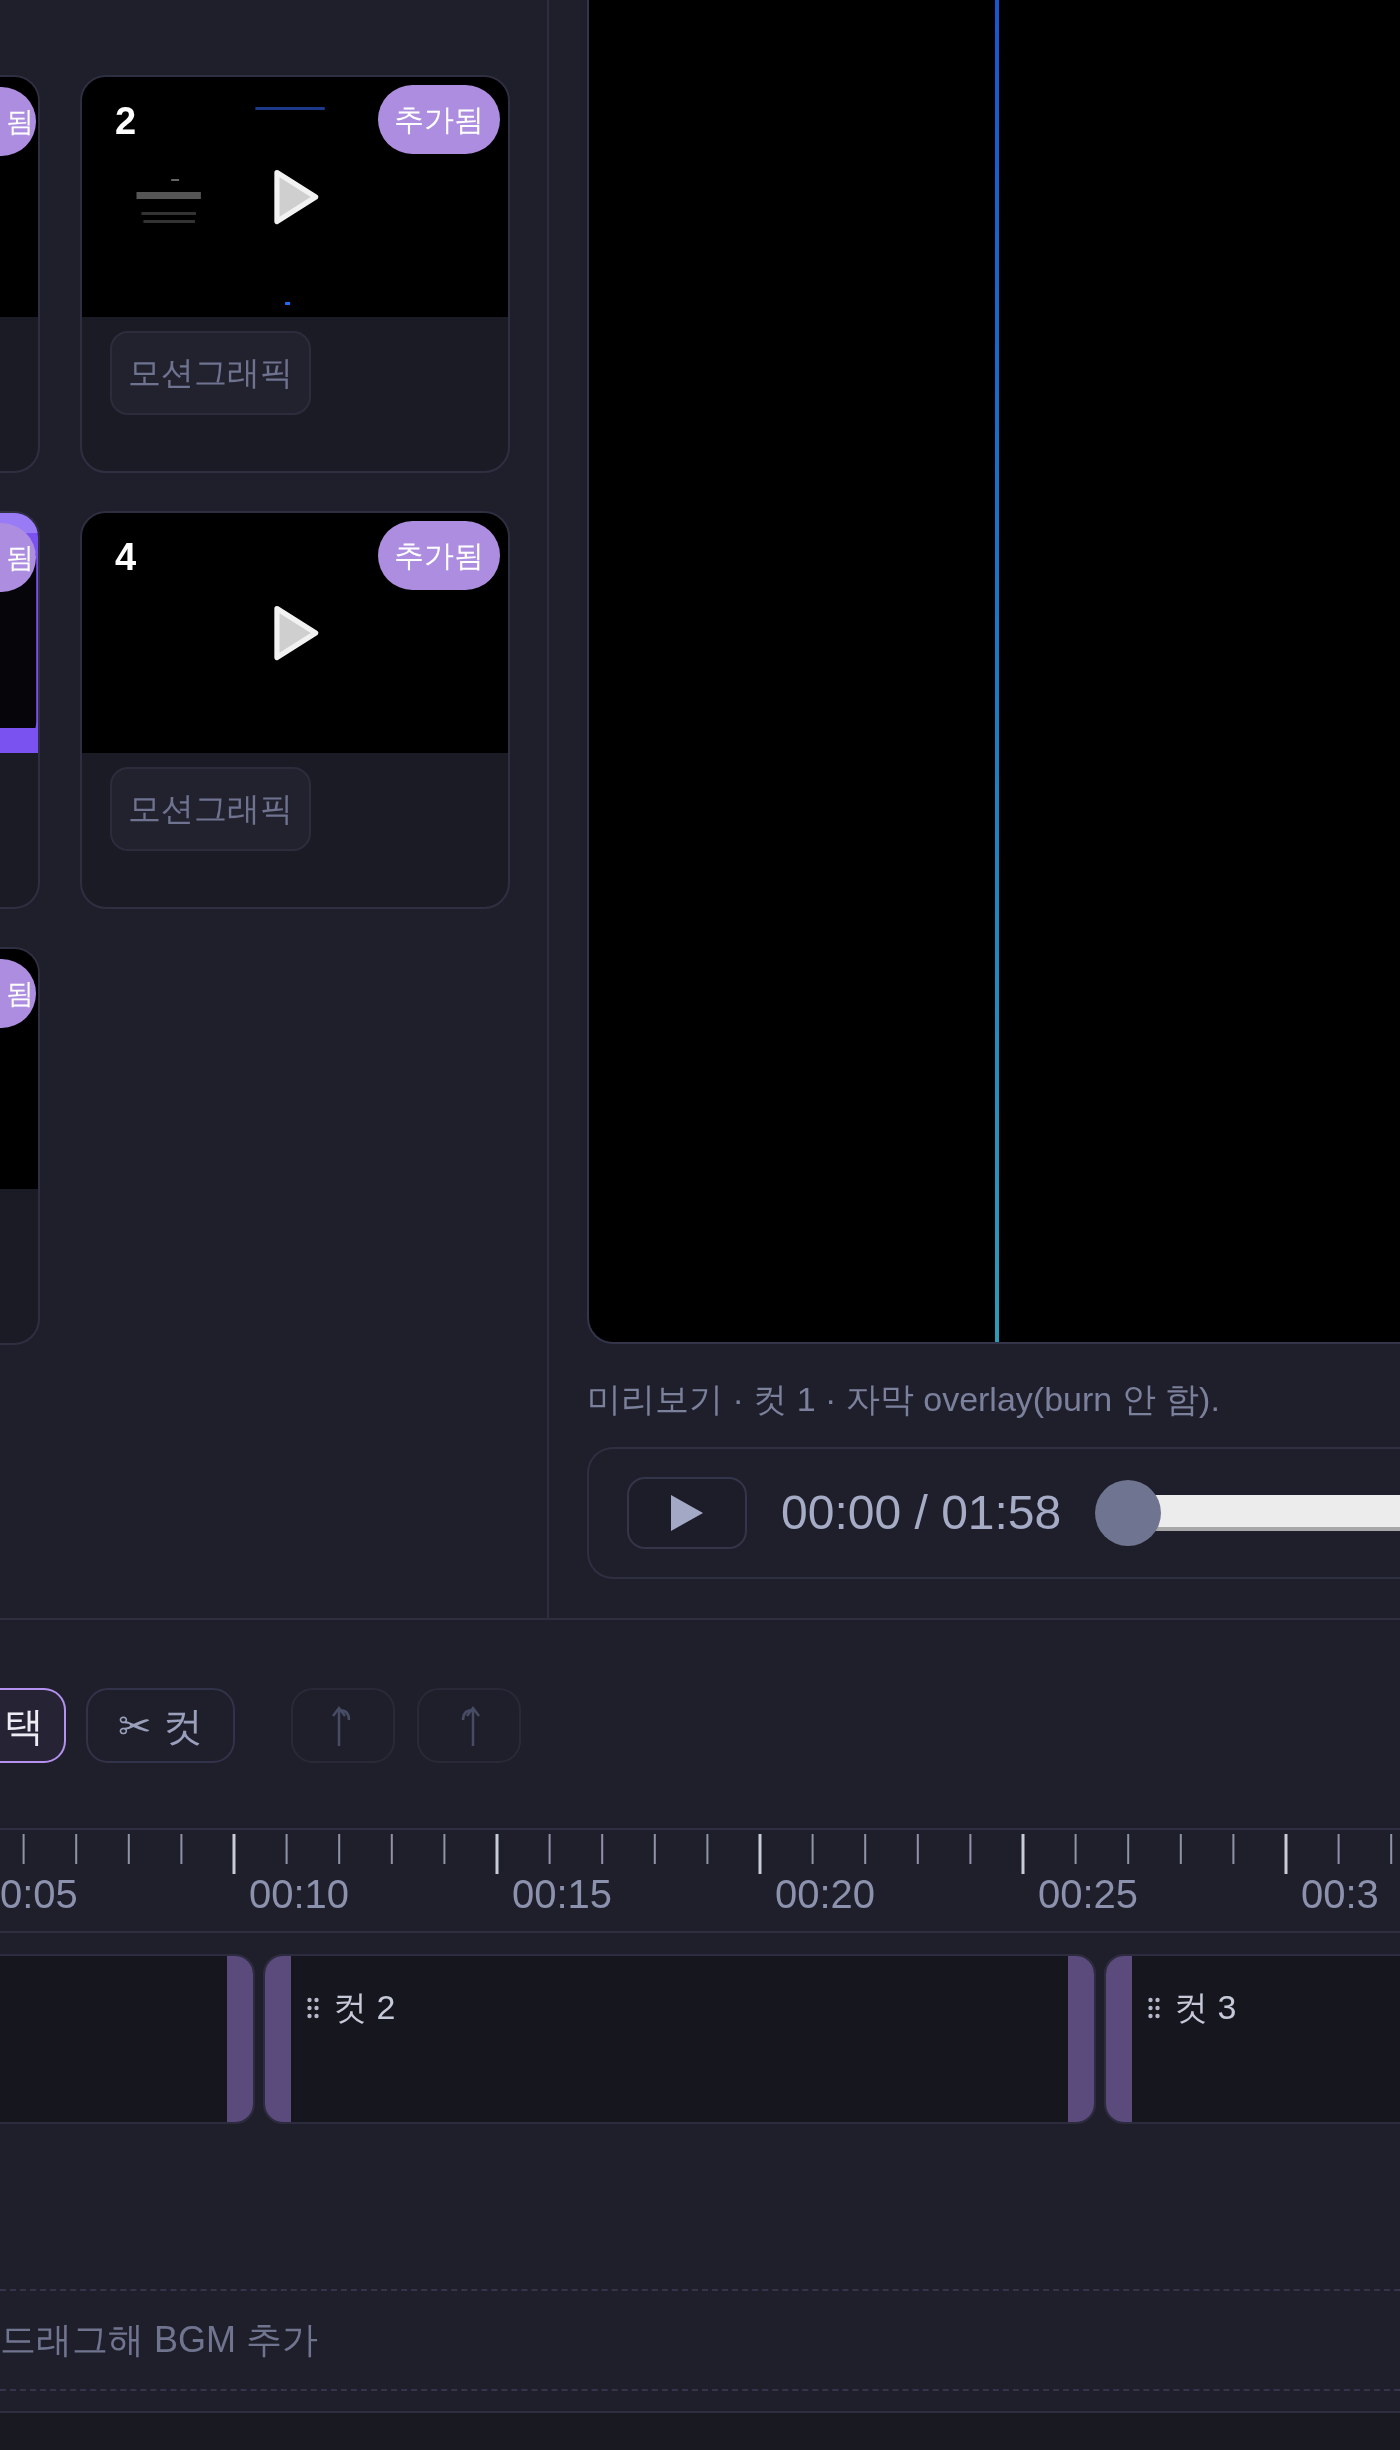 This screenshot has width=1400, height=2450. Describe the element at coordinates (679, 2039) in the screenshot. I see `timeline-clip: 컷 2` at that location.